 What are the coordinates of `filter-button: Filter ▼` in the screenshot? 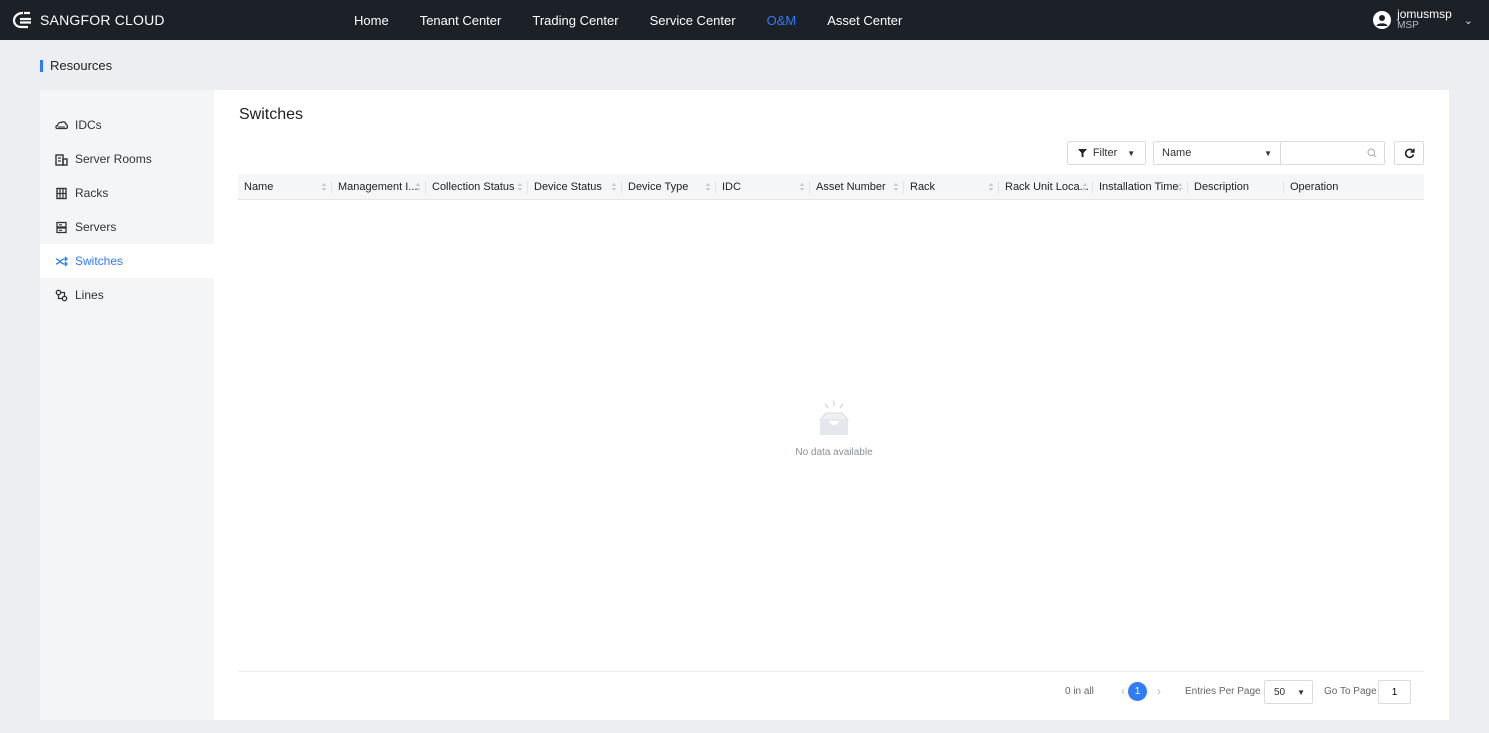 It's located at (1106, 153).